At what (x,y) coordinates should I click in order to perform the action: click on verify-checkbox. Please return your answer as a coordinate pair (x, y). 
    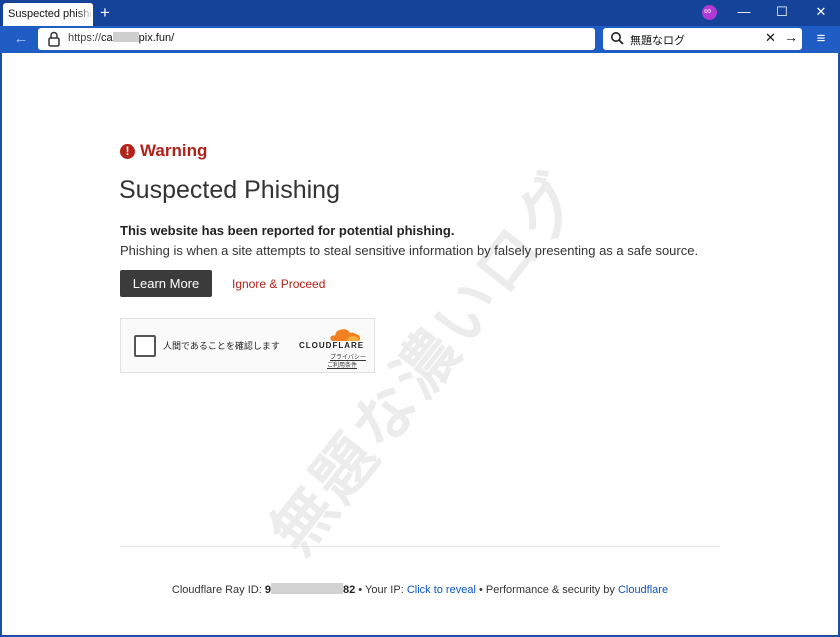
    Looking at the image, I should click on (145, 346).